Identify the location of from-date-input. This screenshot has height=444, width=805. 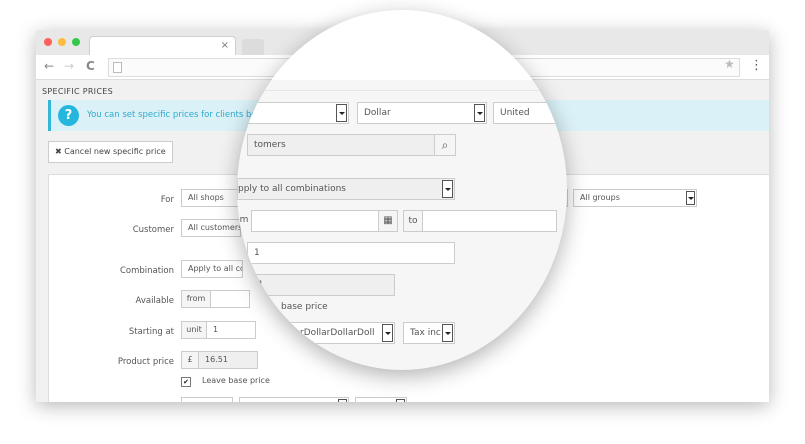
(230, 299).